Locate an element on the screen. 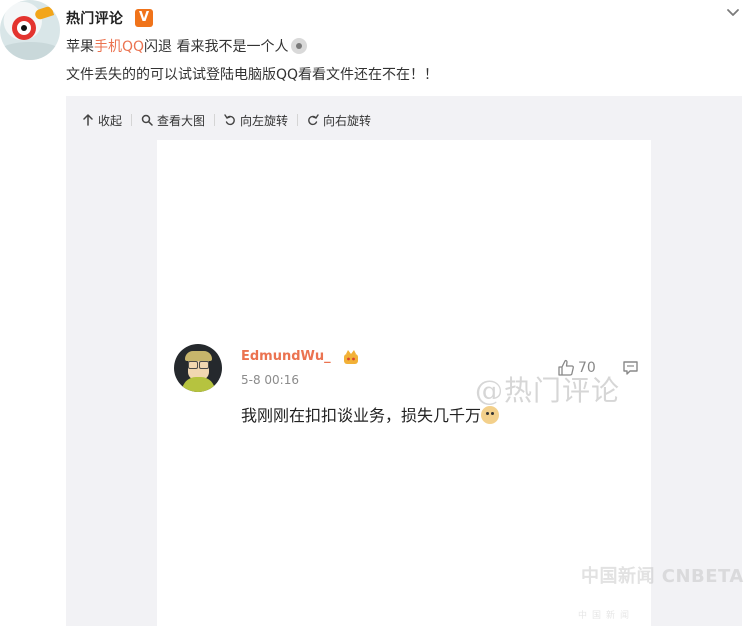 Image resolution: width=750 pixels, height=626 pixels. post-text-line-1: 苹果手机QQ闪退 看来我不是一个人 is located at coordinates (186, 46).